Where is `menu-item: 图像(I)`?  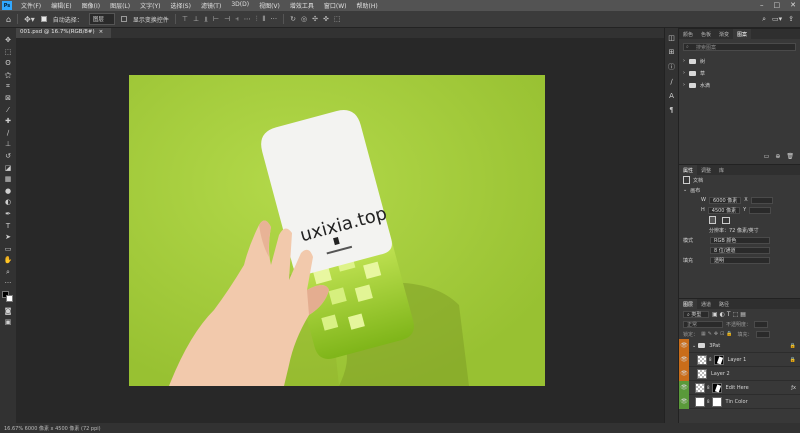 menu-item: 图像(I) is located at coordinates (91, 5).